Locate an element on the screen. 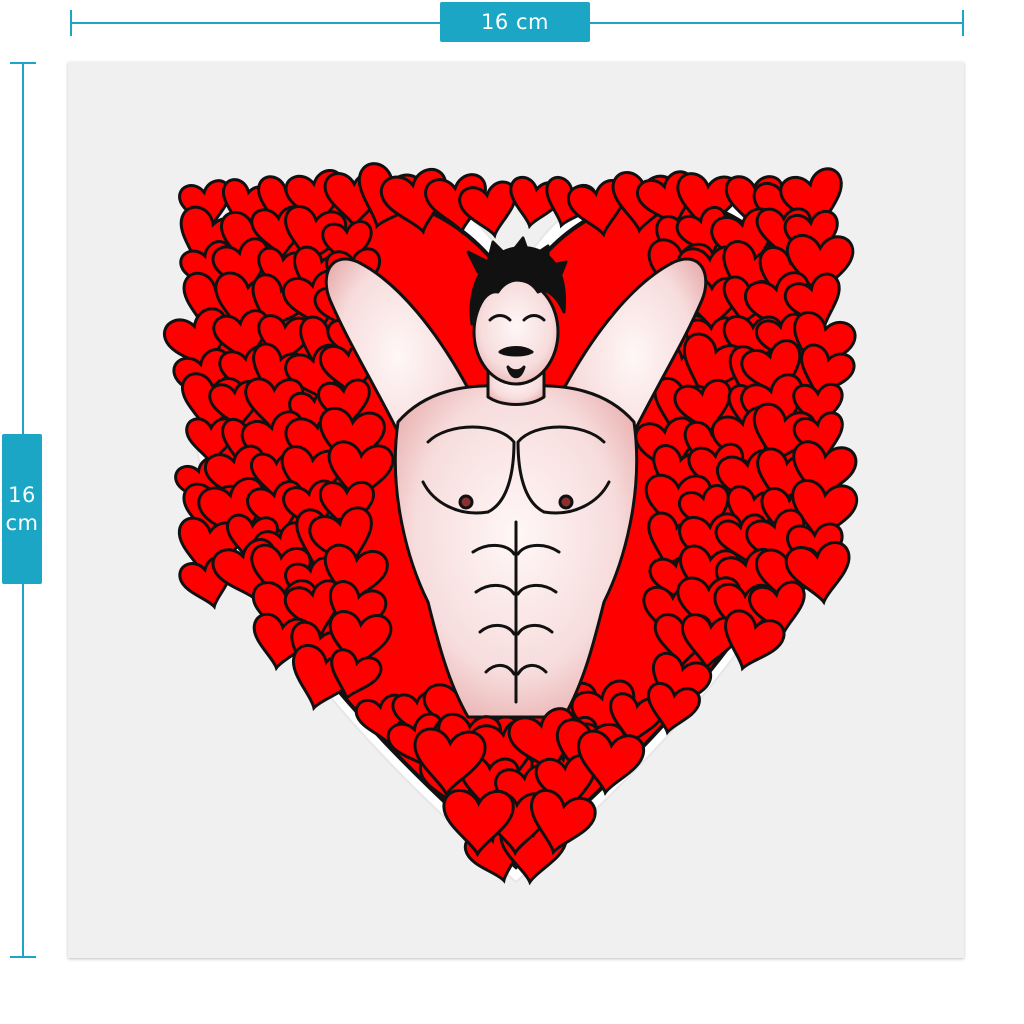 The image size is (1024, 1024). height-badge: 16 cm is located at coordinates (22, 509).